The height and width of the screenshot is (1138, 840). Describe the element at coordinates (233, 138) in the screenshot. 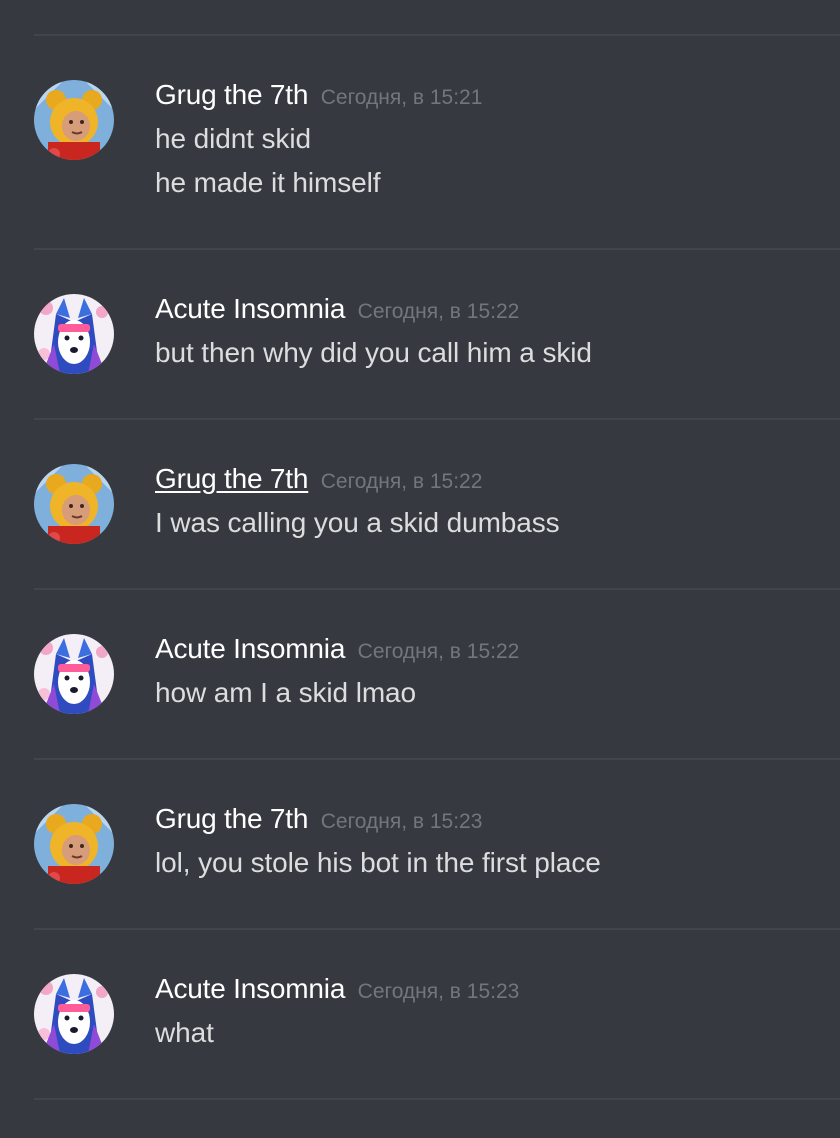

I see `message-text: he didnt skid` at that location.